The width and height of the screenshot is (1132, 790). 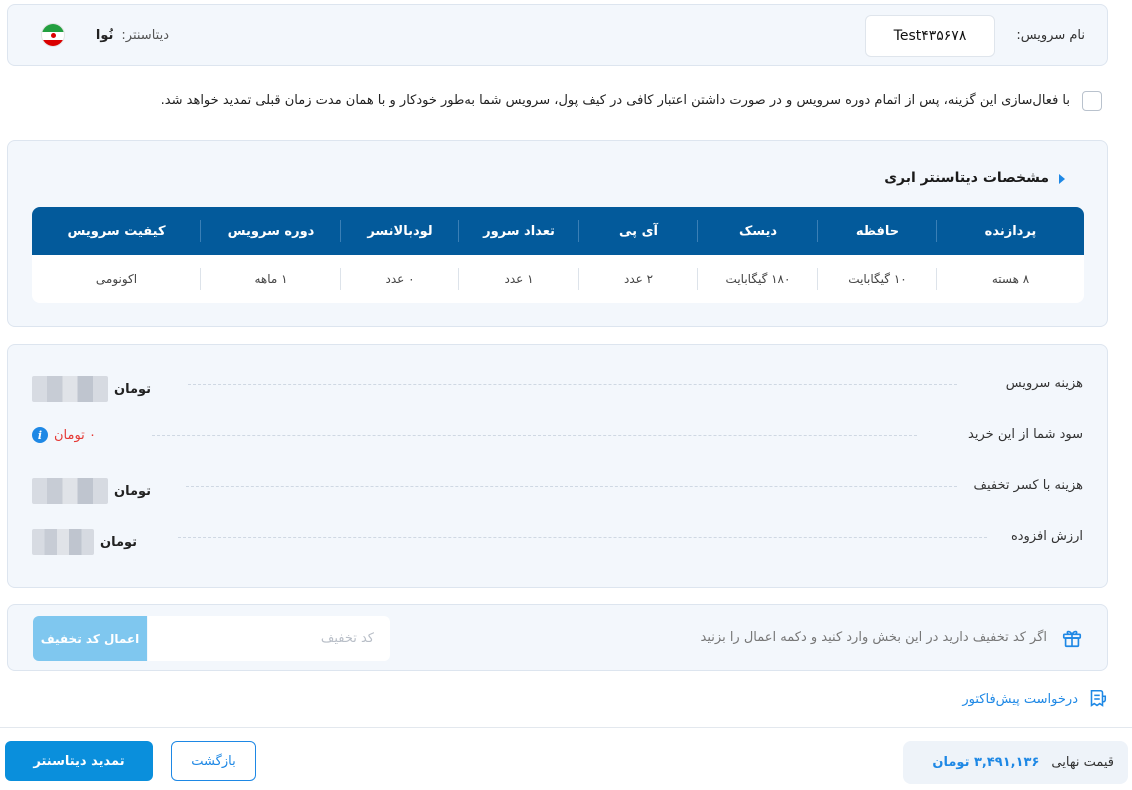 I want to click on service-name-label: نام سرویس:, so click(x=1050, y=35).